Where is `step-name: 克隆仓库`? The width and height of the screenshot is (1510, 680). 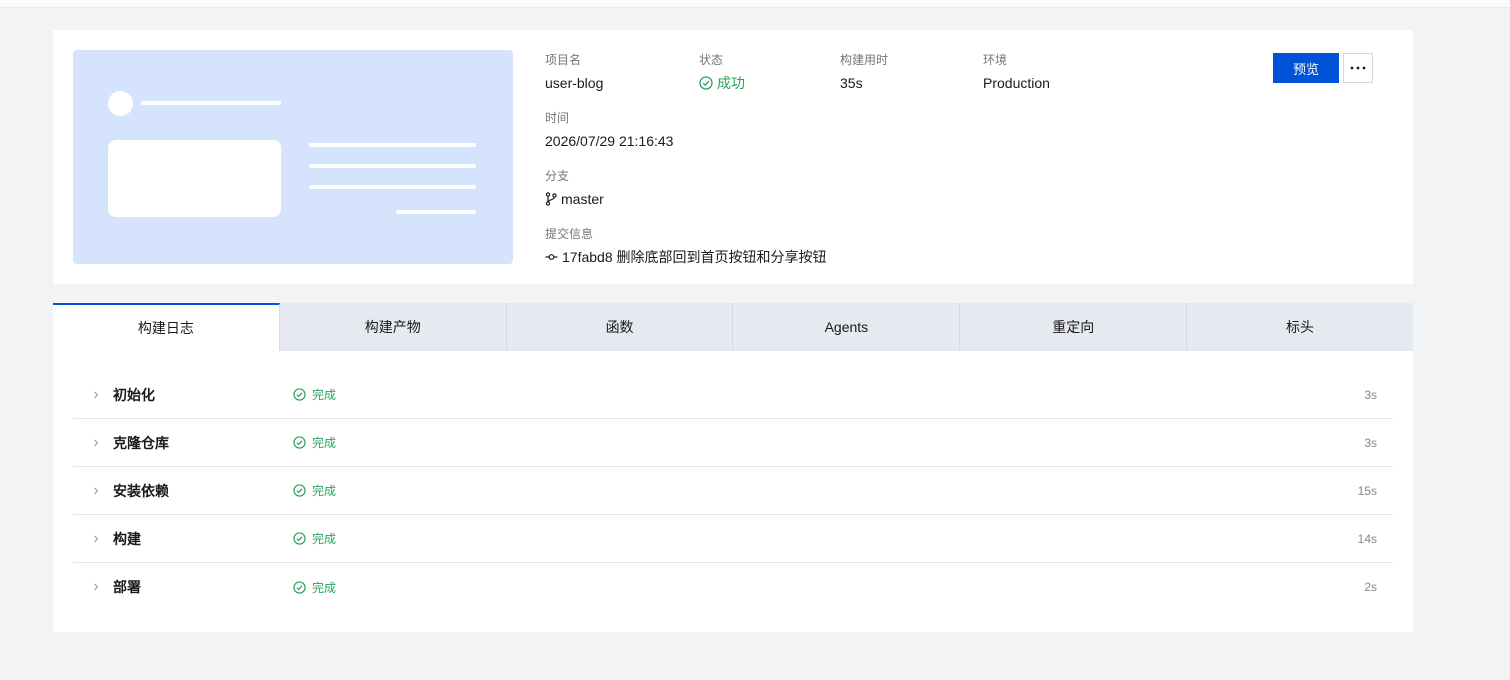
step-name: 克隆仓库 is located at coordinates (141, 442).